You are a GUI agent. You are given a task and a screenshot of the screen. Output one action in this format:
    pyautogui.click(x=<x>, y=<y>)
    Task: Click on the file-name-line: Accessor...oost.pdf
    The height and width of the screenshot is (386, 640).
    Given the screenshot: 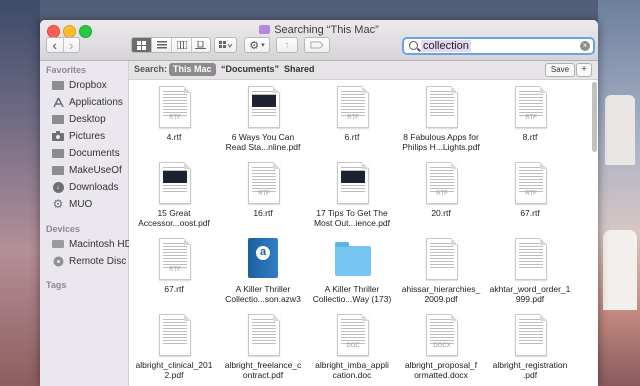 What is the action you would take?
    pyautogui.click(x=174, y=223)
    